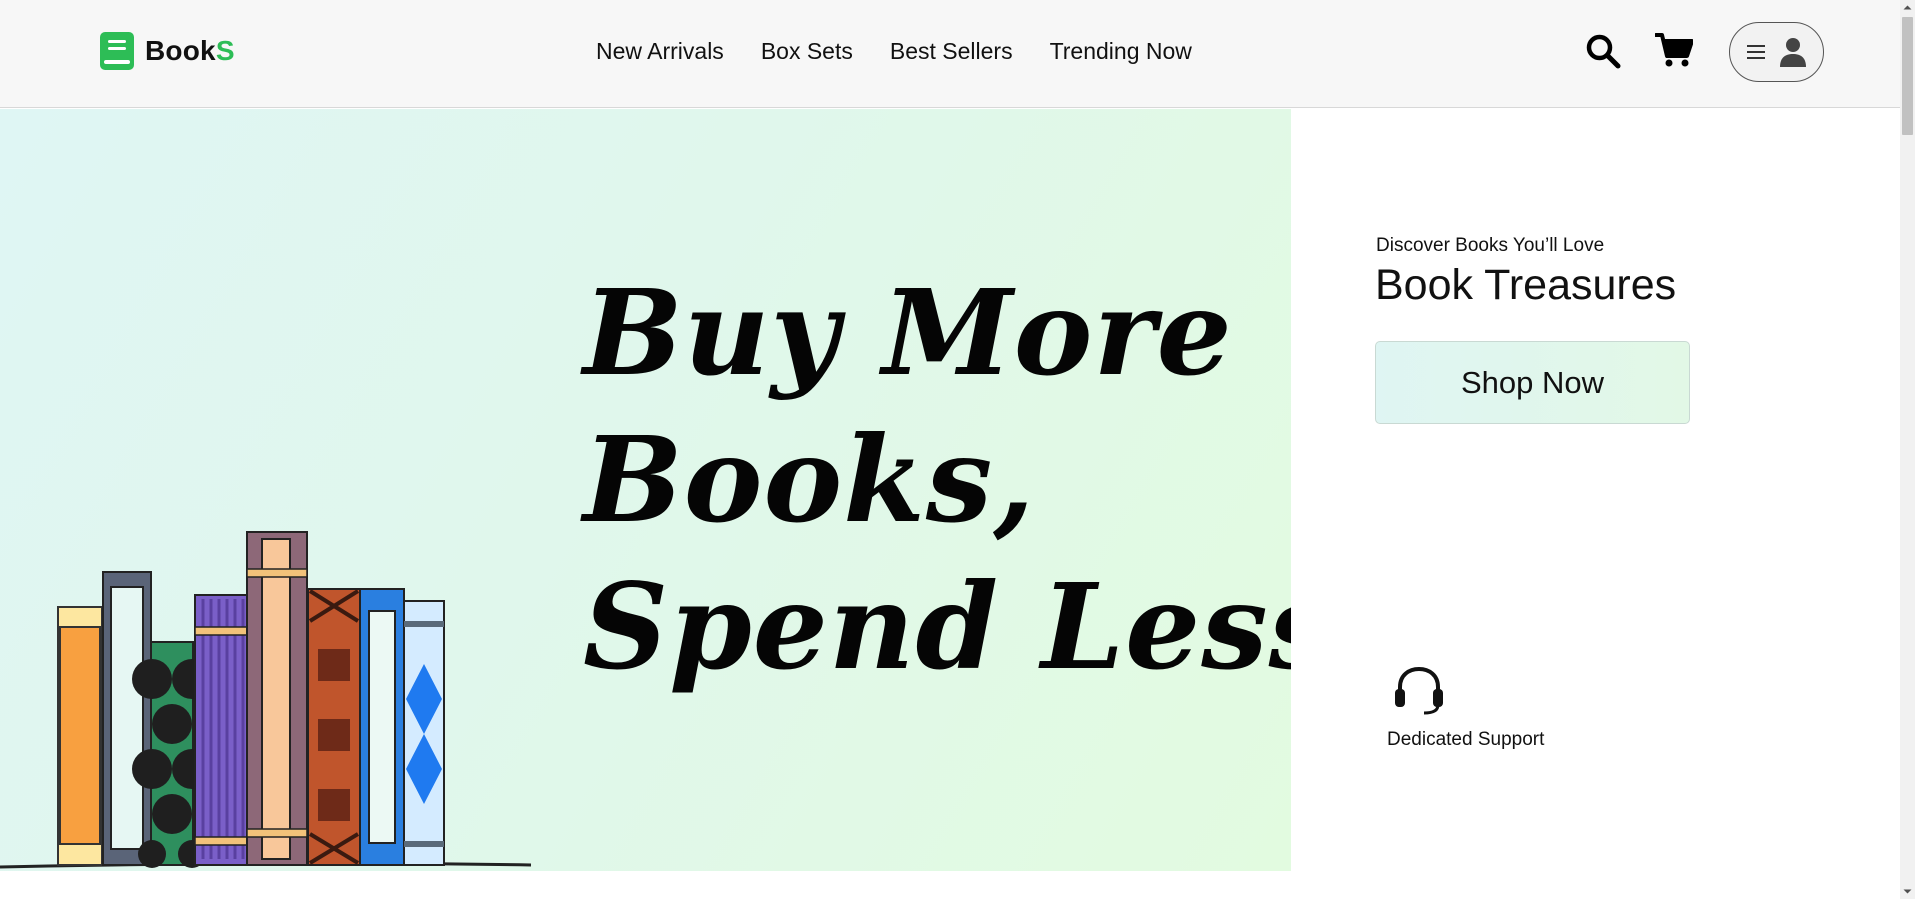 The width and height of the screenshot is (1915, 899). Describe the element at coordinates (117, 51) in the screenshot. I see `book-icon` at that location.